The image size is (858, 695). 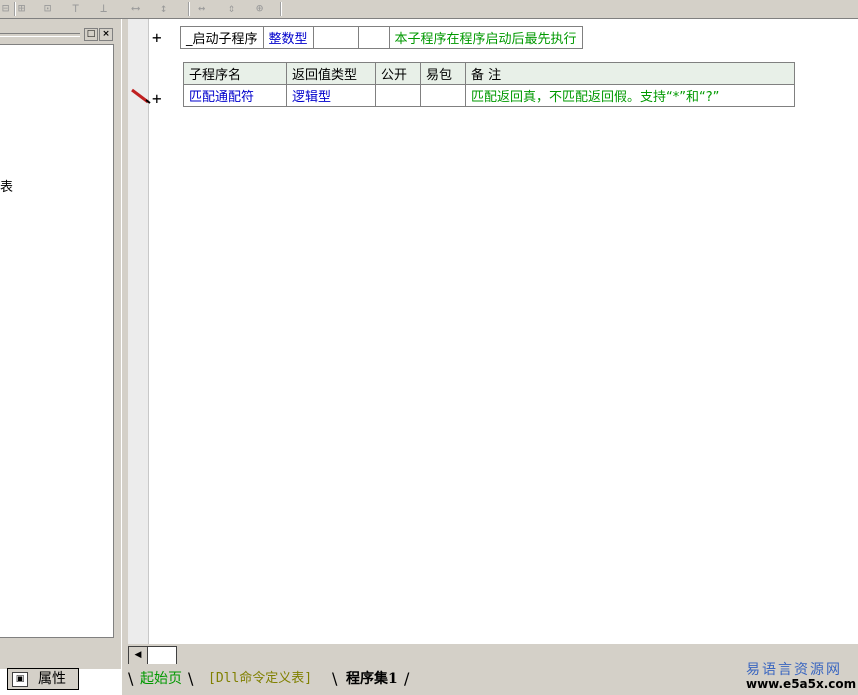 What do you see at coordinates (259, 8) in the screenshot?
I see `same-size-icon: ⊕` at bounding box center [259, 8].